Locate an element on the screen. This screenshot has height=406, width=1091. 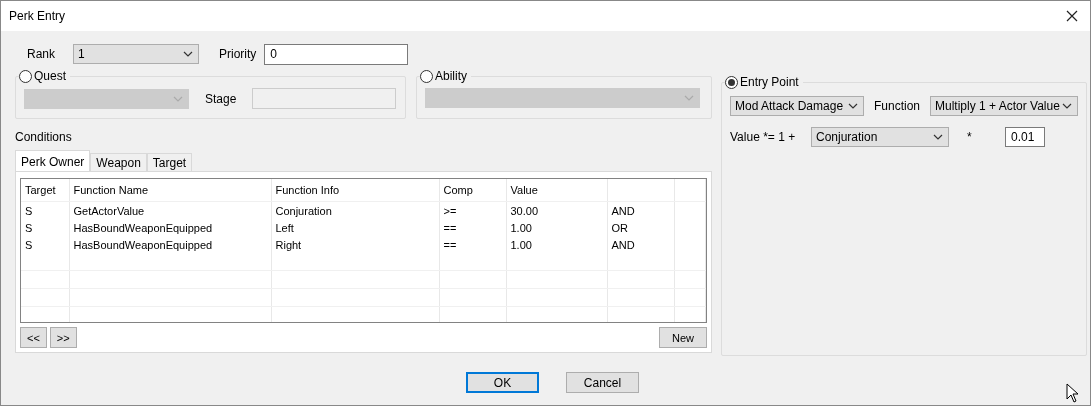
tab: Target is located at coordinates (169, 162).